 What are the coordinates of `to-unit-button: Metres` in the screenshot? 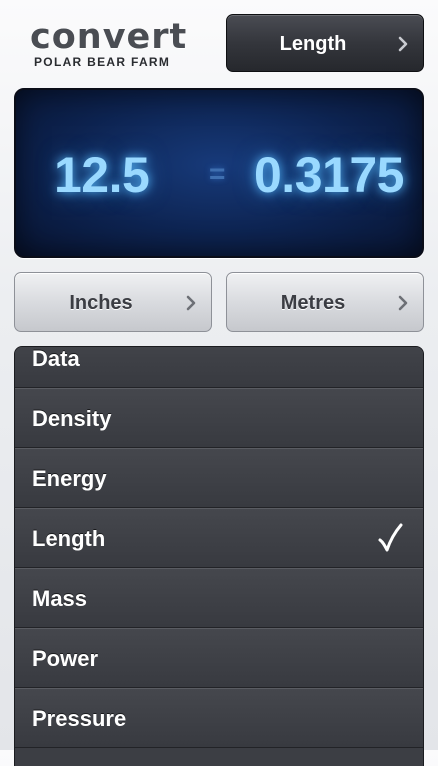 It's located at (325, 302).